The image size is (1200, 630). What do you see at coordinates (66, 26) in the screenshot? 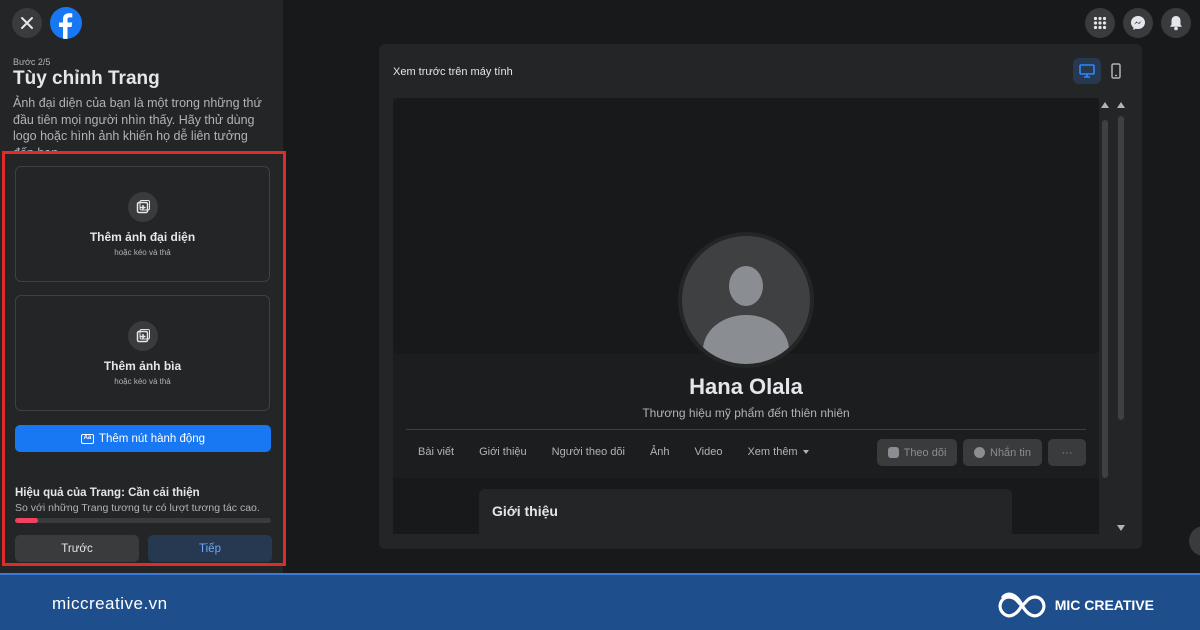
I see `facebook-f-icon` at bounding box center [66, 26].